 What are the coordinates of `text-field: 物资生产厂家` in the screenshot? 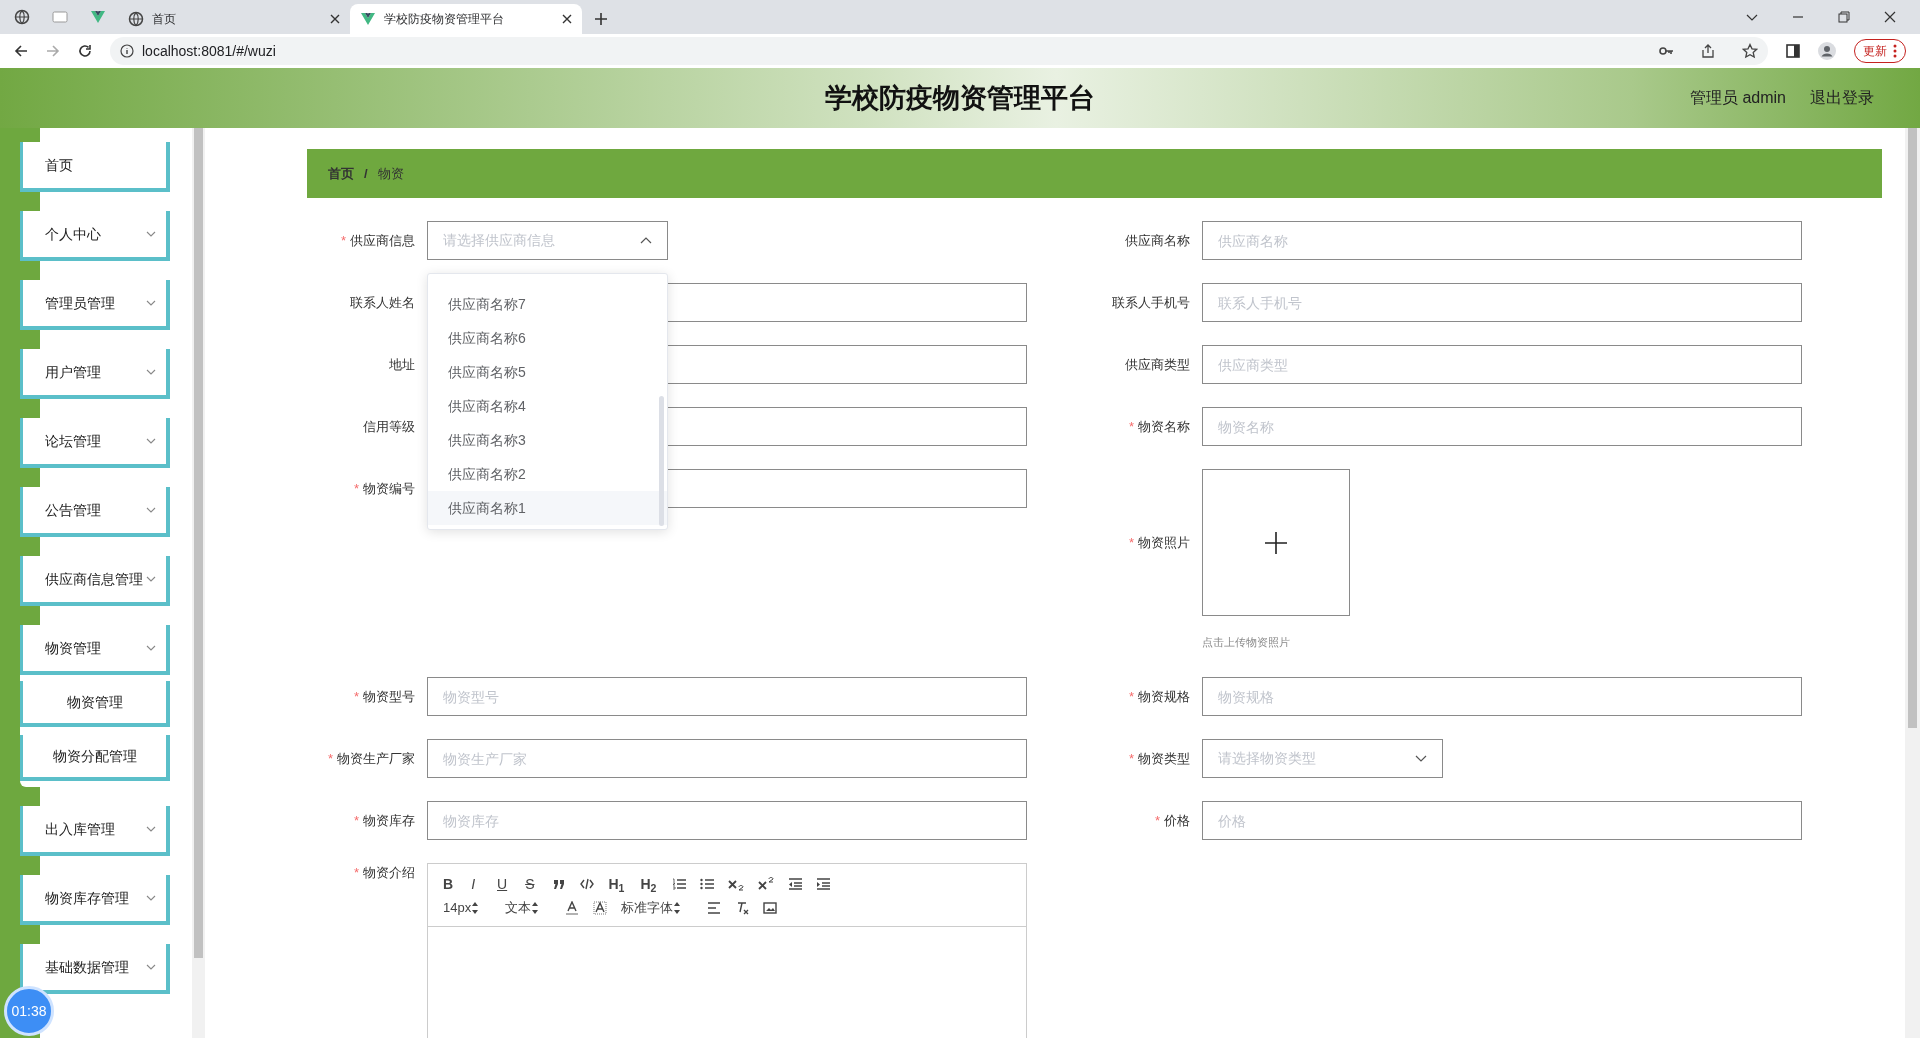 It's located at (727, 758).